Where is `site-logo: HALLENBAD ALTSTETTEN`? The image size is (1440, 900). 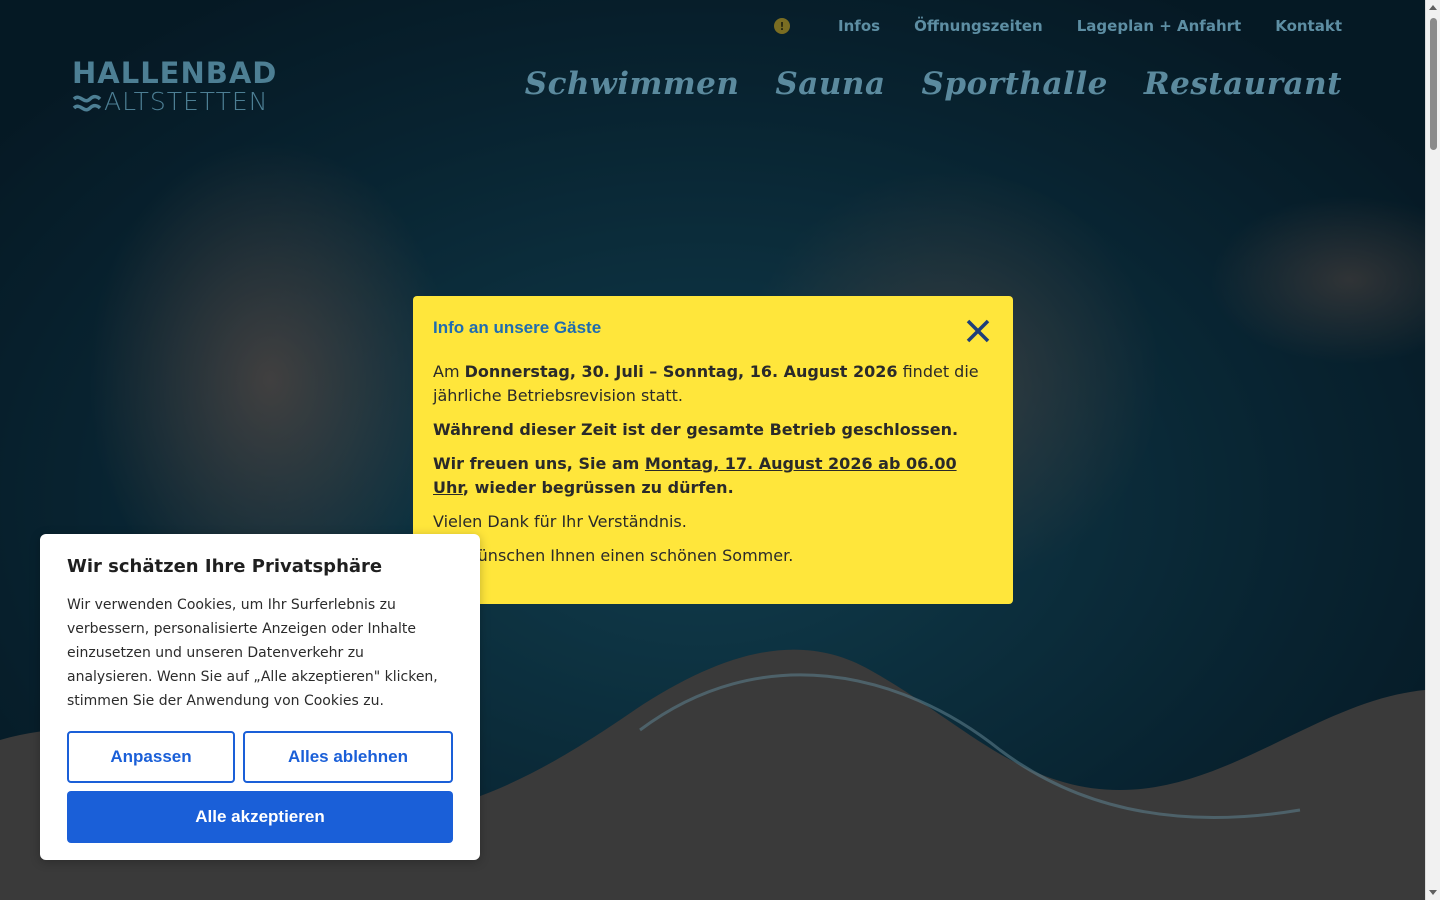
site-logo: HALLENBAD ALTSTETTEN is located at coordinates (174, 87).